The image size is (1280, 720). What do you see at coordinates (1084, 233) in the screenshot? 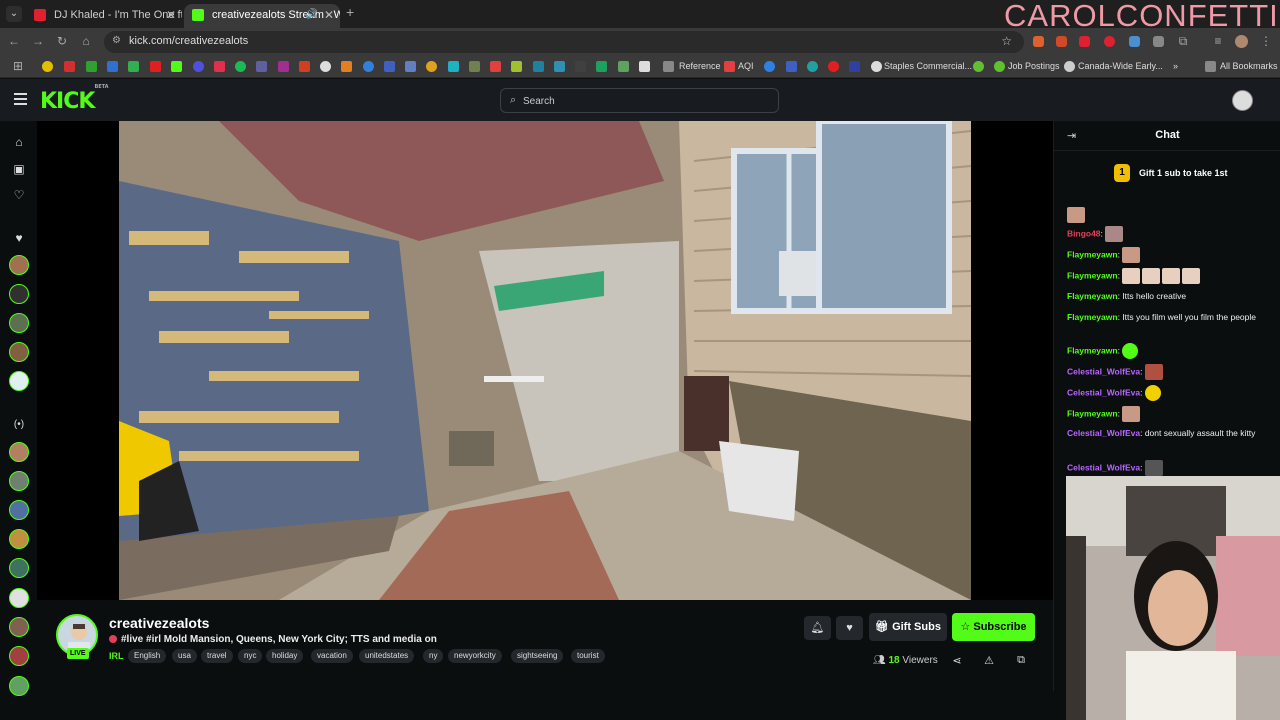
I see `chat-username: Bingo48` at bounding box center [1084, 233].